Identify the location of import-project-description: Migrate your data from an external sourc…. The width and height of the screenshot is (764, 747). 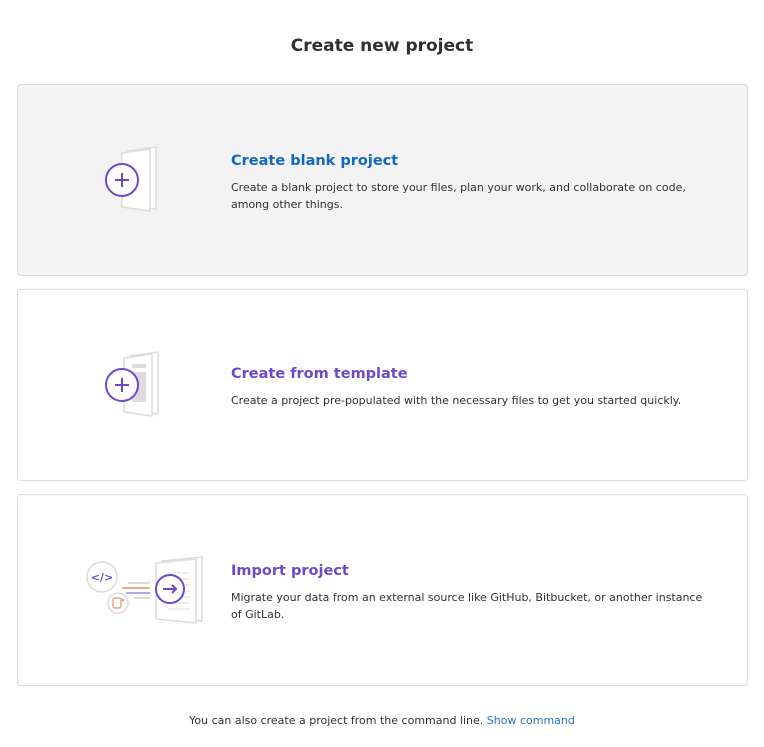
(467, 606).